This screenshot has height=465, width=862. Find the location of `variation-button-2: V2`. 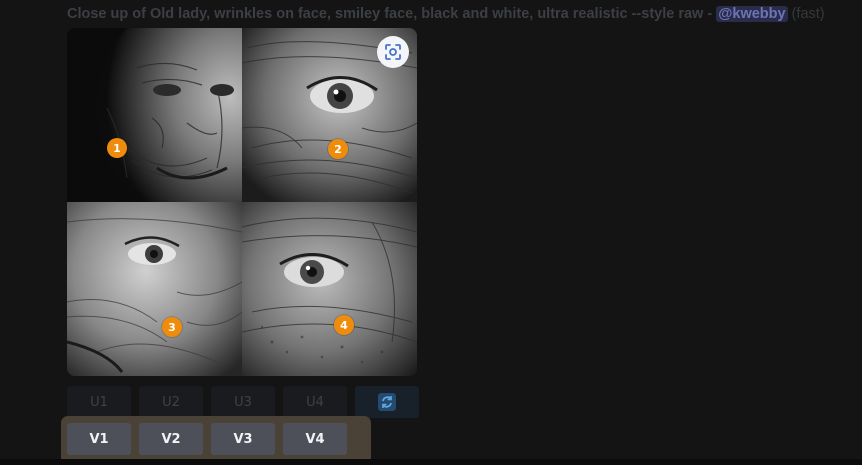

variation-button-2: V2 is located at coordinates (171, 439).